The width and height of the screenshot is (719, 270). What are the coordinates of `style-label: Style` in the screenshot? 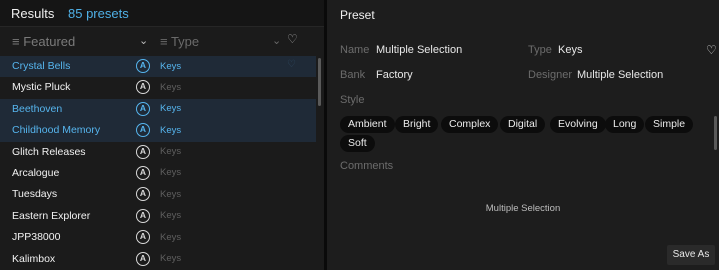 It's located at (352, 100).